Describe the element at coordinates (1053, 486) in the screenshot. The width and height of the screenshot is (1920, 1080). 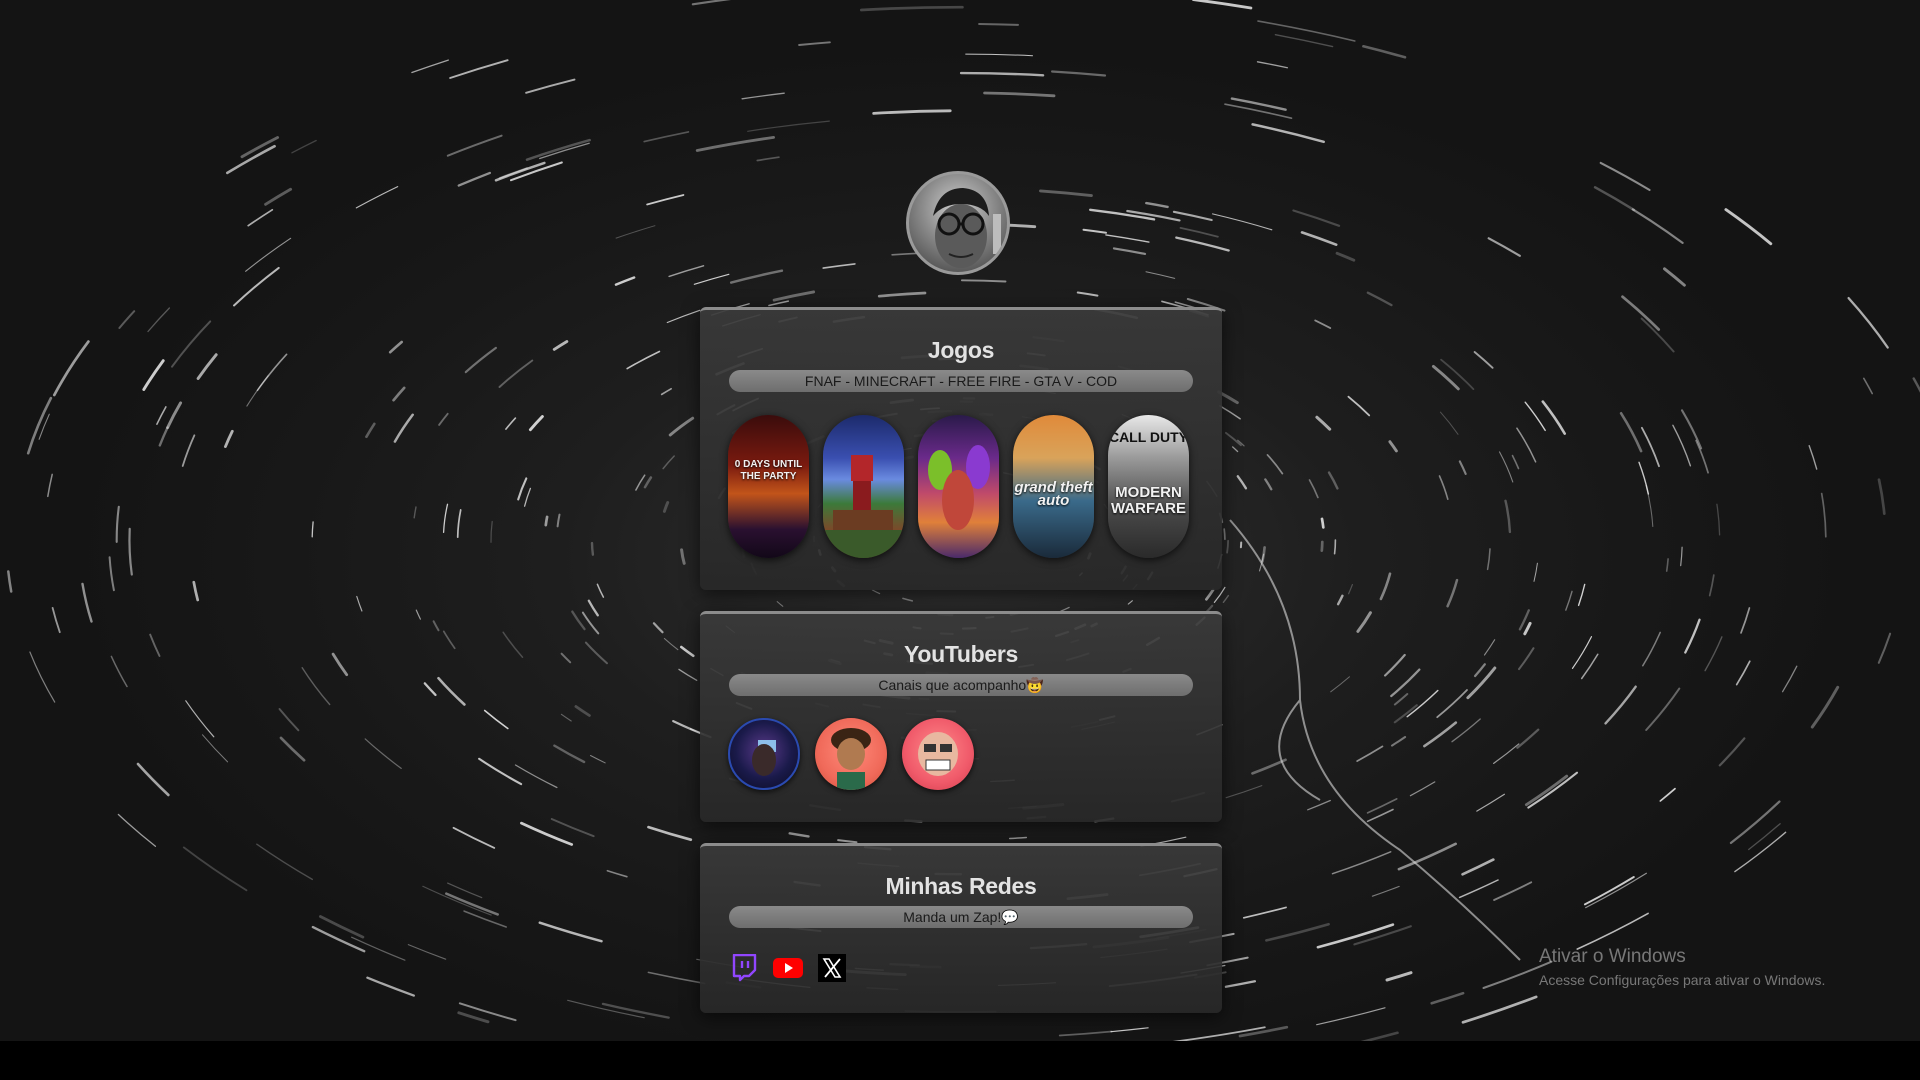
I see `game-cover-gta-v: grand theft auto` at that location.